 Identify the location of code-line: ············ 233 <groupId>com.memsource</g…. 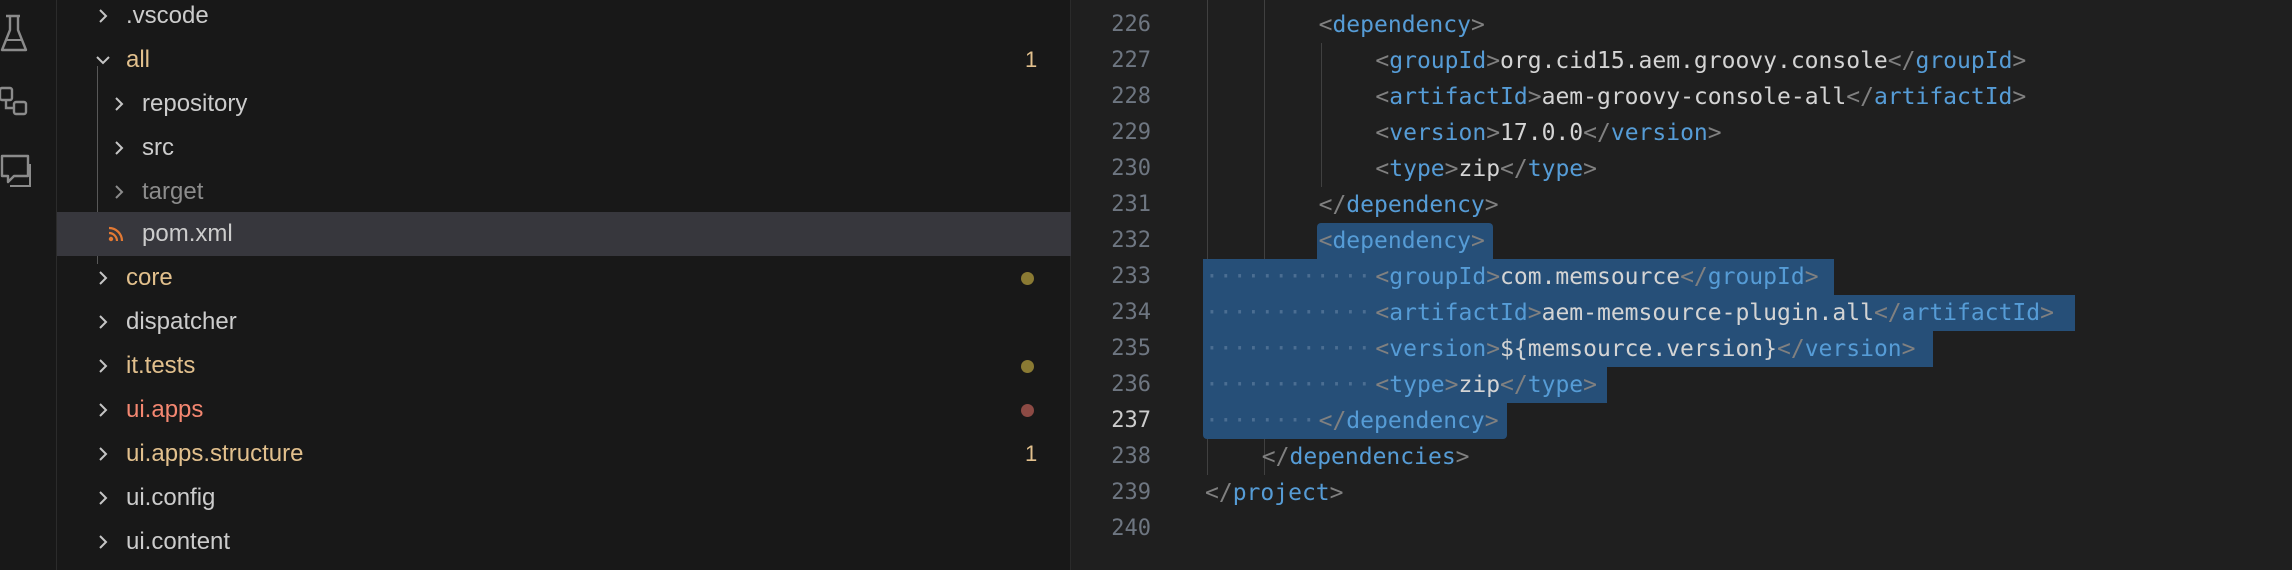
(1681, 277).